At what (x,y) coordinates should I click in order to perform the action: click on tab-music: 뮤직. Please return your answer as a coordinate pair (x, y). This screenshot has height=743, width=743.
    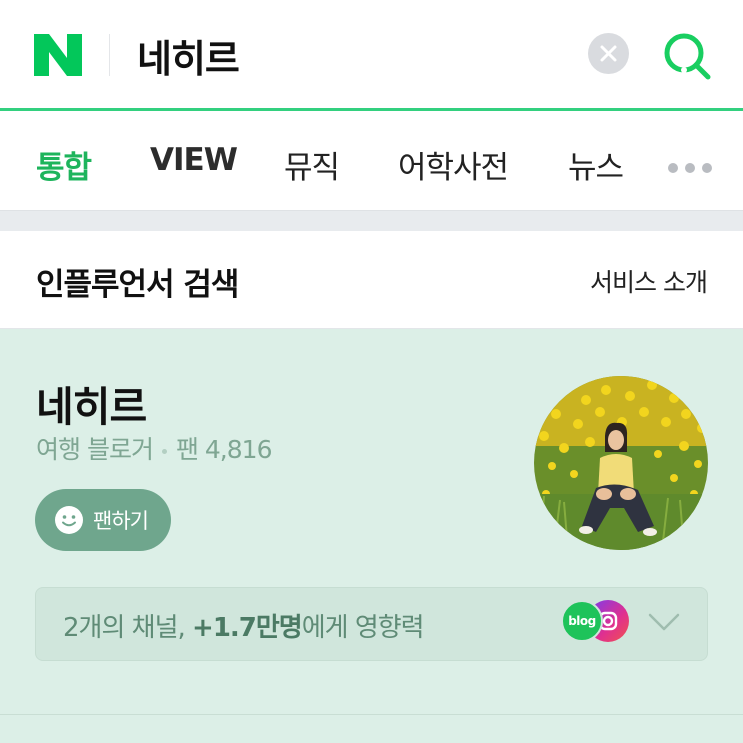
    Looking at the image, I should click on (312, 164).